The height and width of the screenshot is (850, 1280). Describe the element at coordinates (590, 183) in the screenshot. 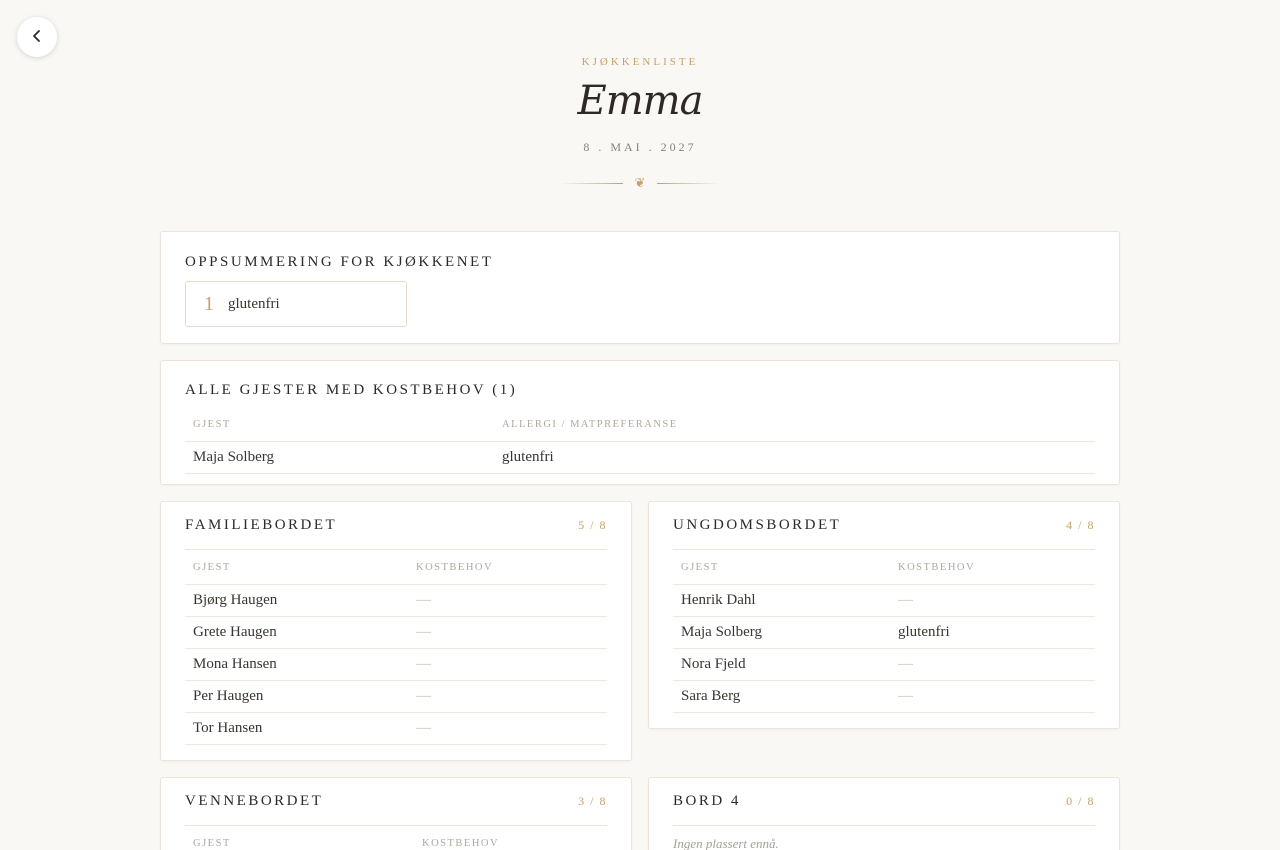

I see `divider-line-left` at that location.